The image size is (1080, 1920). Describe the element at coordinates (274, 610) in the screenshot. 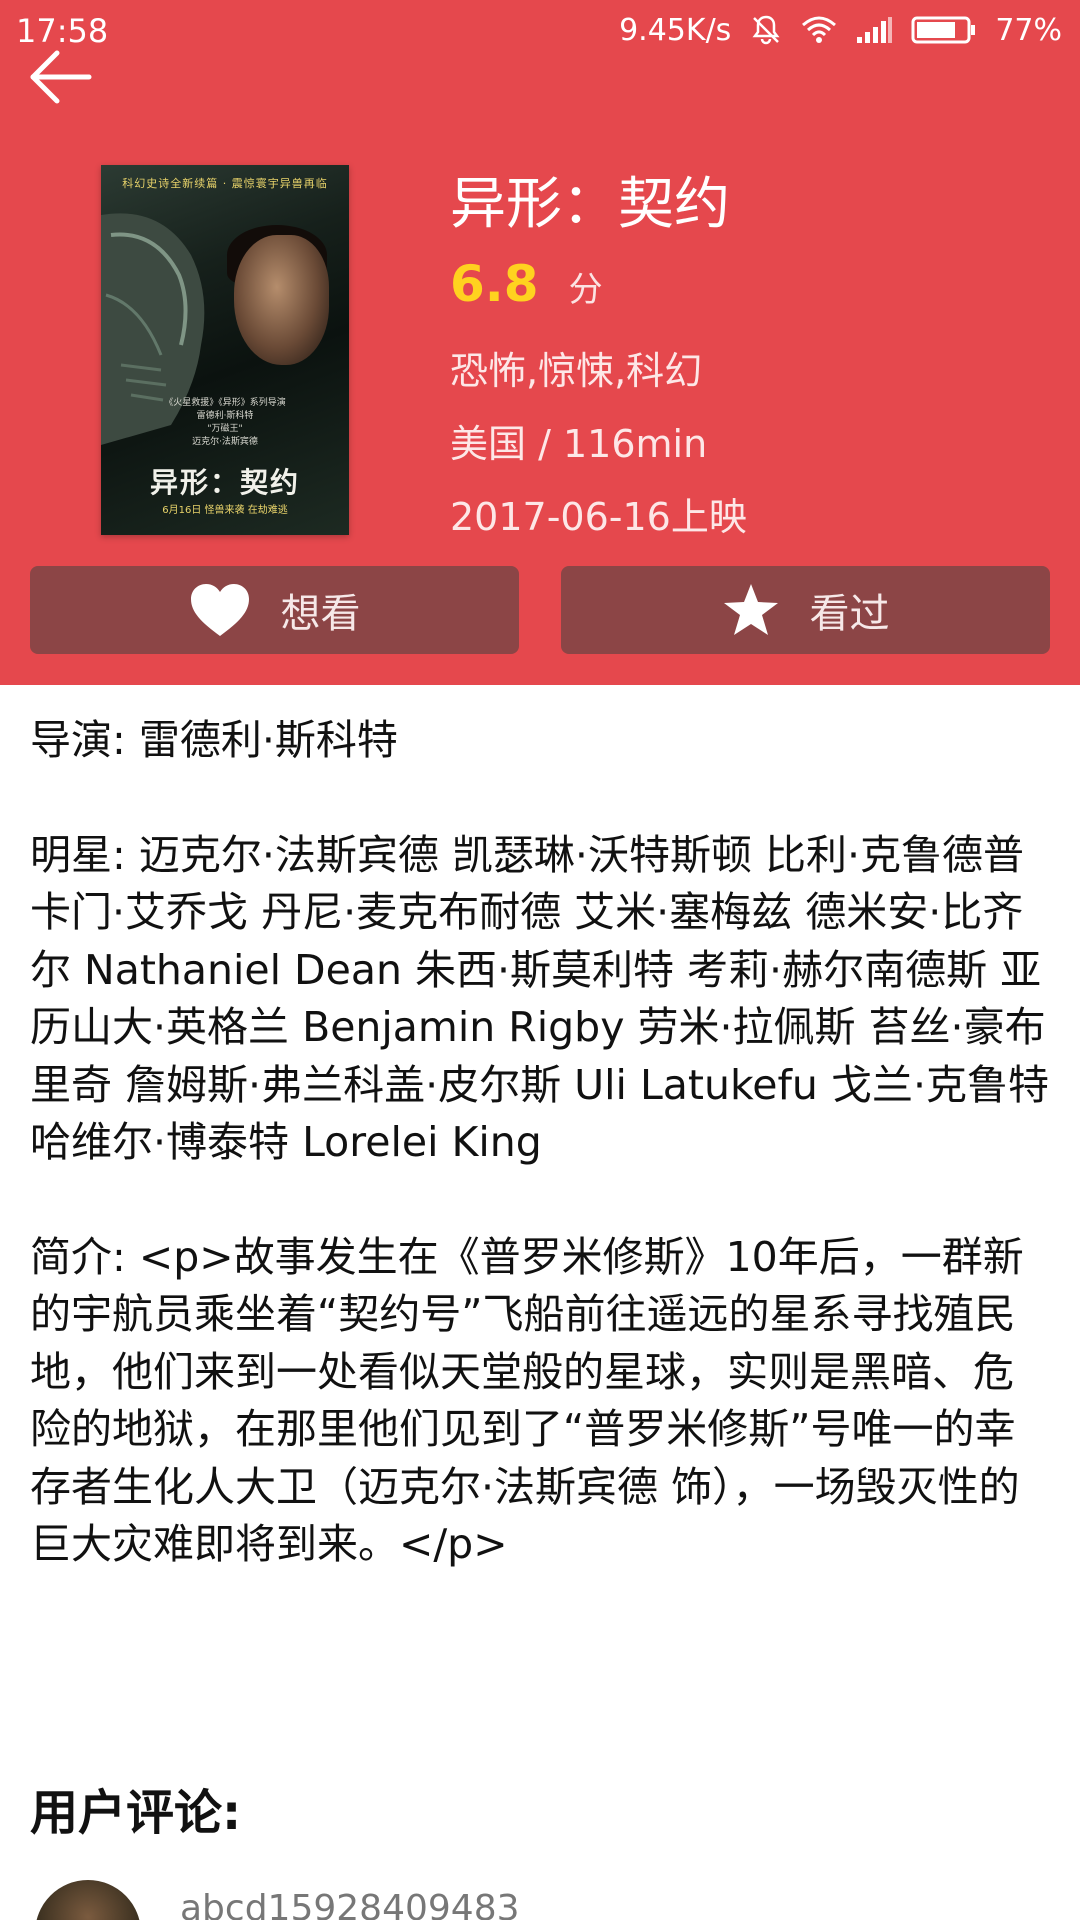

I see `want-to-watch-button: 想看` at that location.